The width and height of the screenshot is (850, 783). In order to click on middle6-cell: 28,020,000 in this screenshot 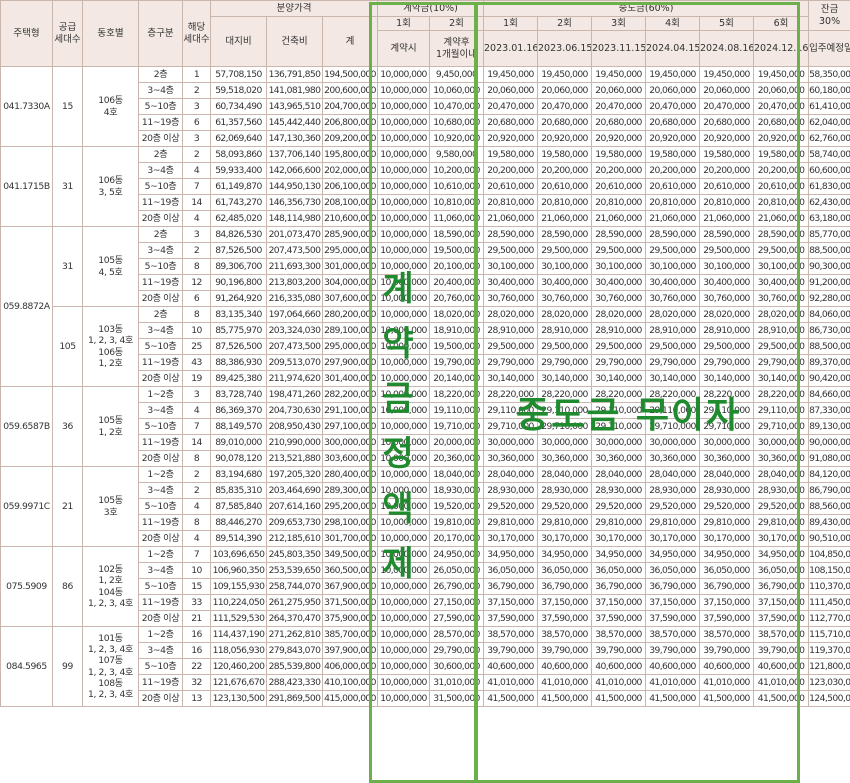, I will do `click(781, 314)`.